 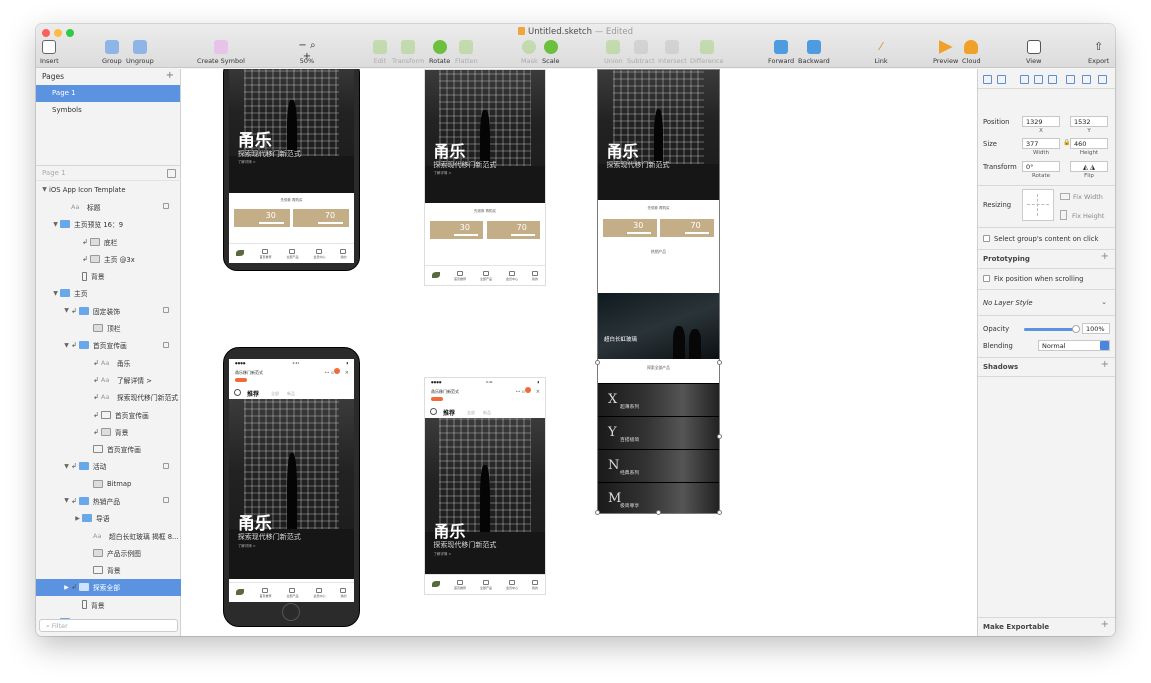 I want to click on blending-select: Normal, so click(x=1074, y=345).